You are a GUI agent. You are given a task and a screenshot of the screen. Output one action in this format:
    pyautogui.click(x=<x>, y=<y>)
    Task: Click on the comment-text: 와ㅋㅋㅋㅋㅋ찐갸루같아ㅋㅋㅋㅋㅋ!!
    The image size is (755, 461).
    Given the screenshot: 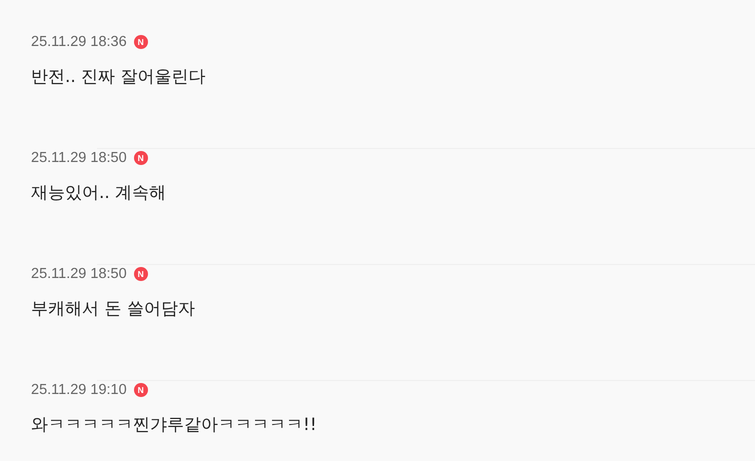 What is the action you would take?
    pyautogui.click(x=174, y=425)
    